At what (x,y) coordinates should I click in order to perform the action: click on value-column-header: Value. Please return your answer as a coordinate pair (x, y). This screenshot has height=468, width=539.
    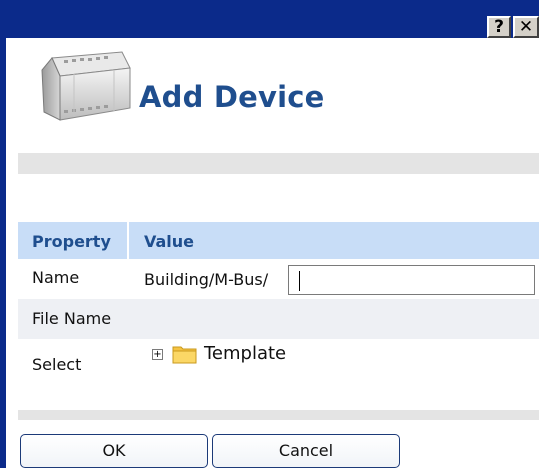
    Looking at the image, I should click on (169, 241).